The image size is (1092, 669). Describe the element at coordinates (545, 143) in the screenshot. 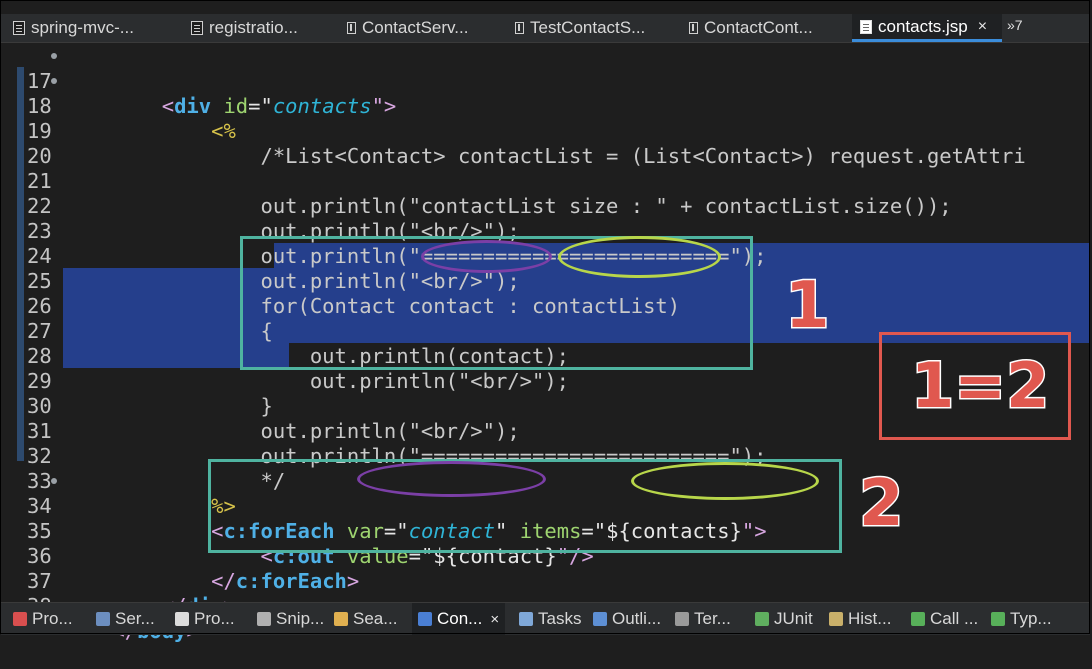

I see `code-line: 20` at that location.